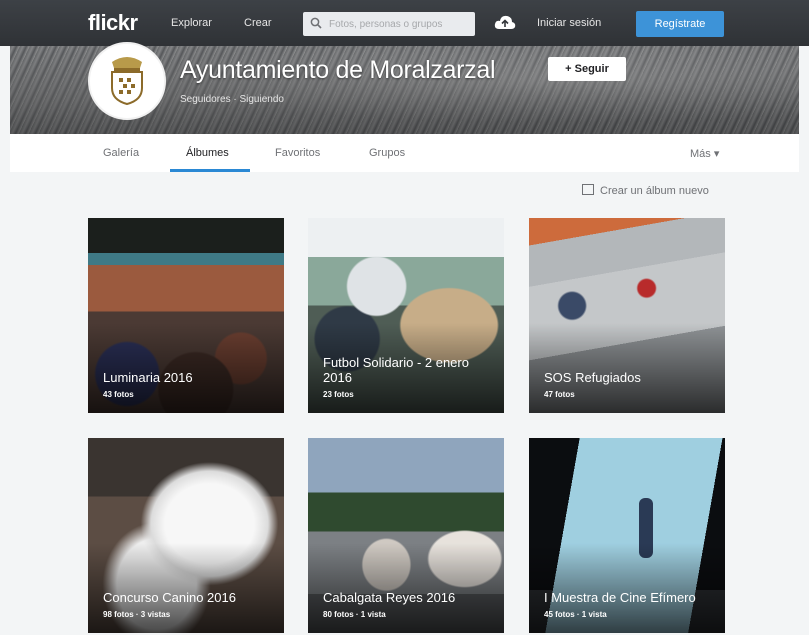  Describe the element at coordinates (191, 23) in the screenshot. I see `nav-explore: Explorar` at that location.